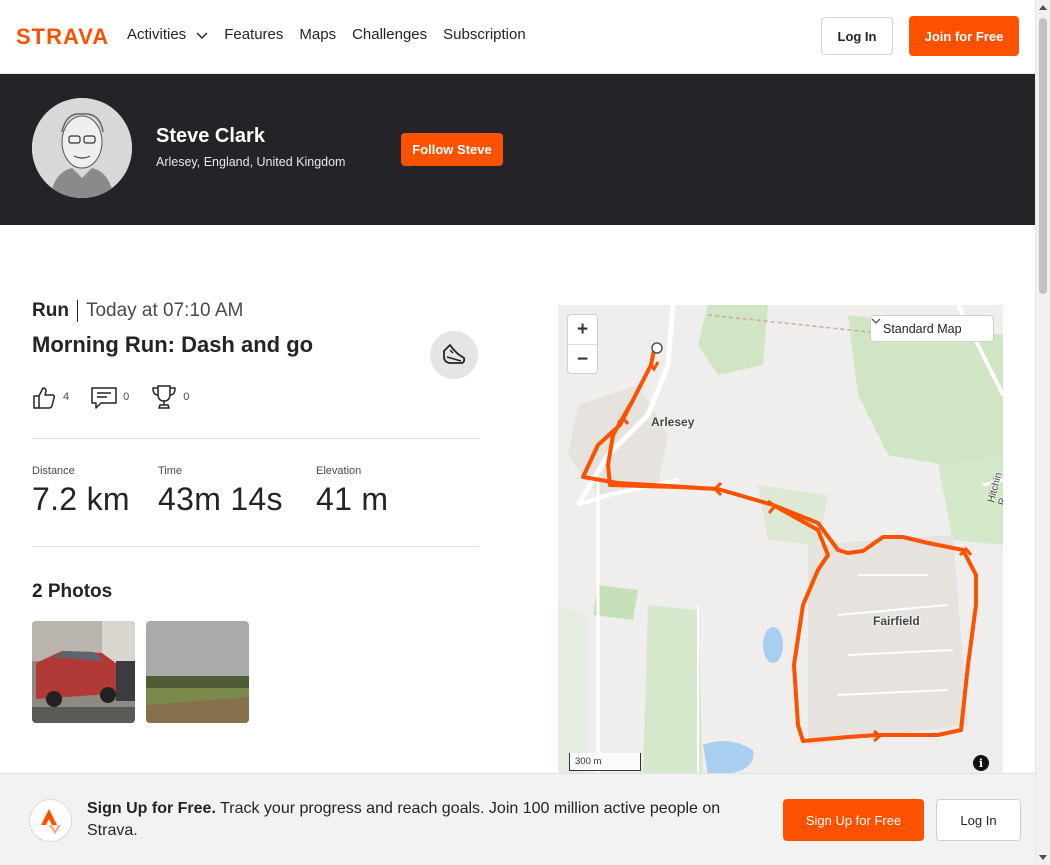 This screenshot has height=865, width=1050. Describe the element at coordinates (210, 136) in the screenshot. I see `athlete-name: Steve Clark` at that location.